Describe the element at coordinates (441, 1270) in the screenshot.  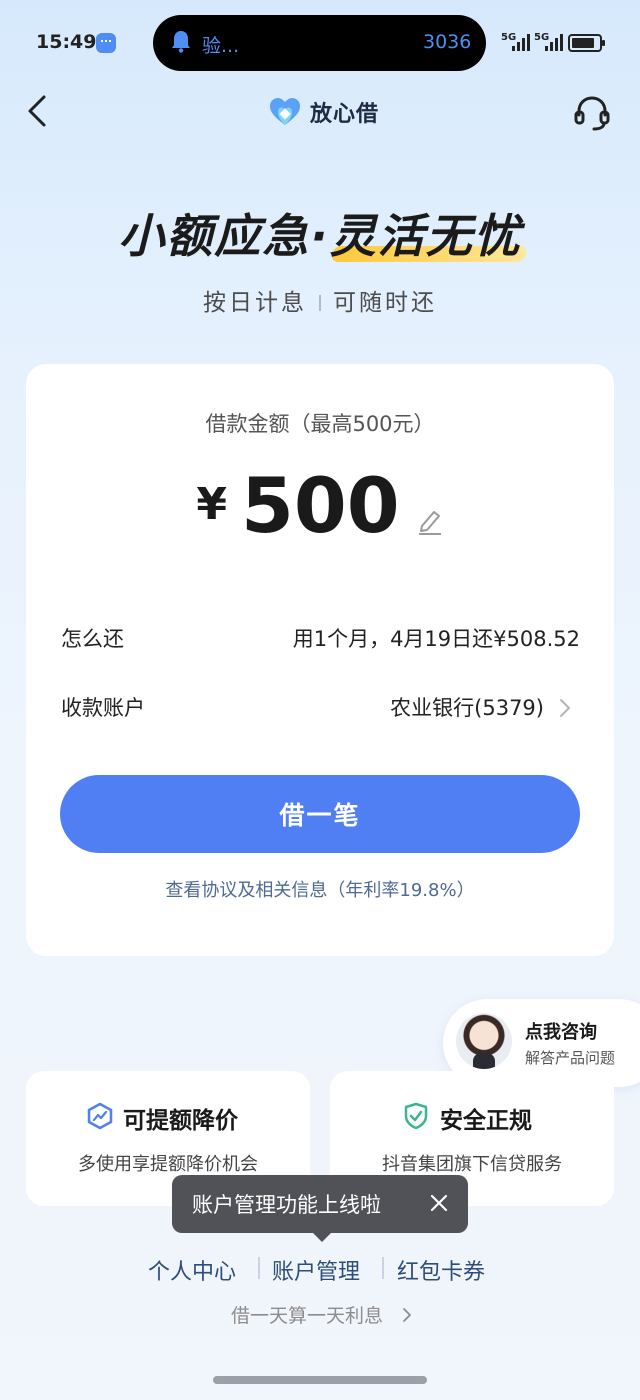
I see `link-coupons: 红包卡券` at that location.